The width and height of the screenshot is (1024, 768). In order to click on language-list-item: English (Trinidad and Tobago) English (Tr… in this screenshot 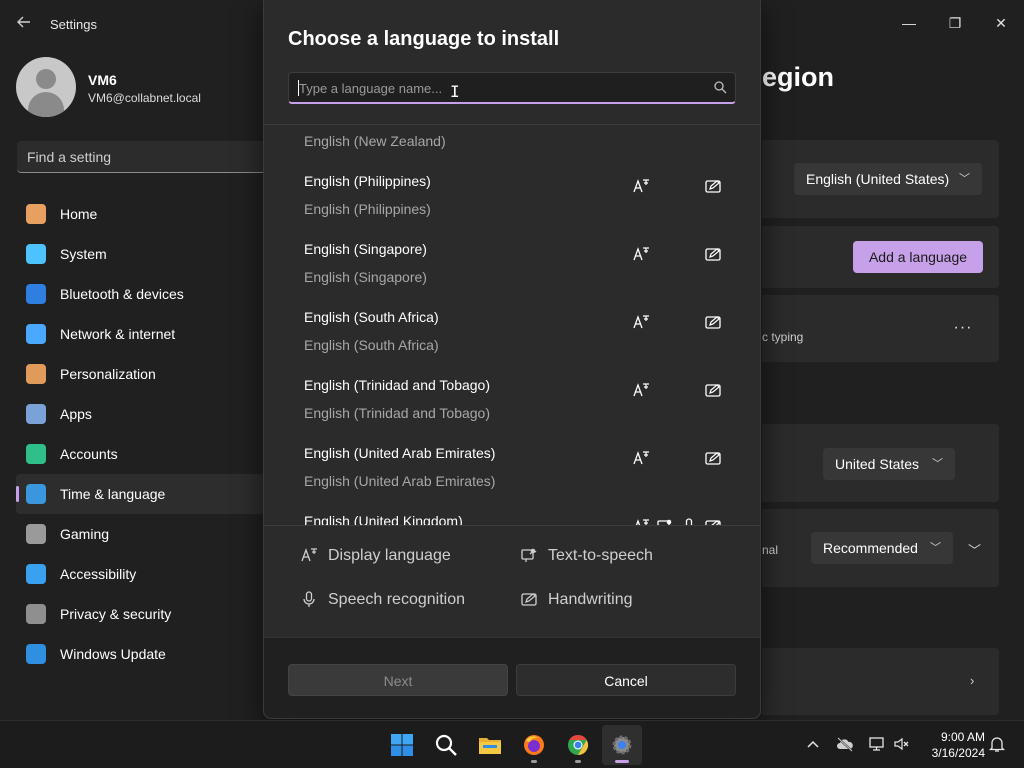, I will do `click(512, 403)`.